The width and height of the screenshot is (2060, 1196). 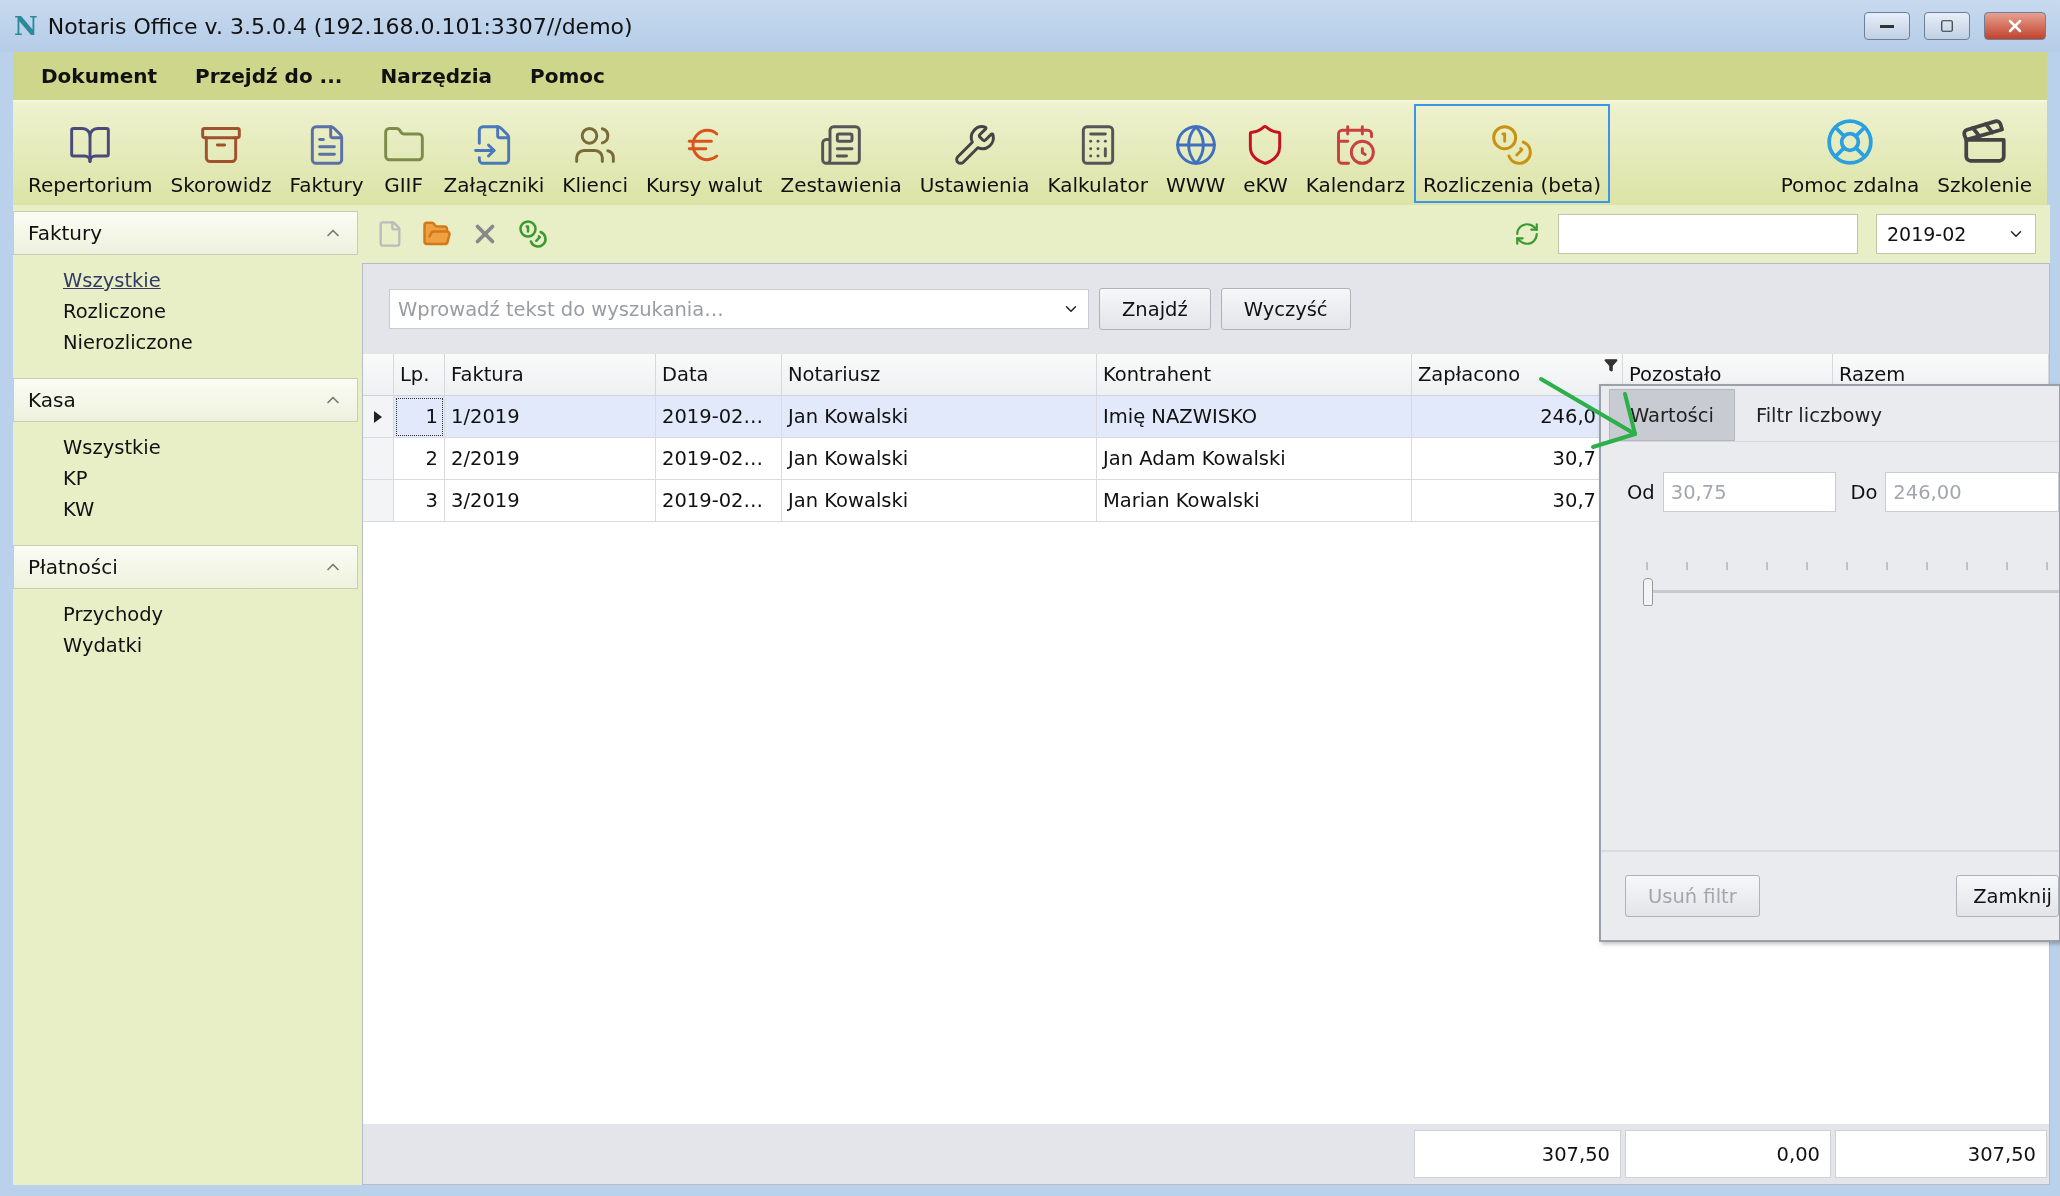 What do you see at coordinates (90, 153) in the screenshot?
I see `toolbar-button: Repertorium` at bounding box center [90, 153].